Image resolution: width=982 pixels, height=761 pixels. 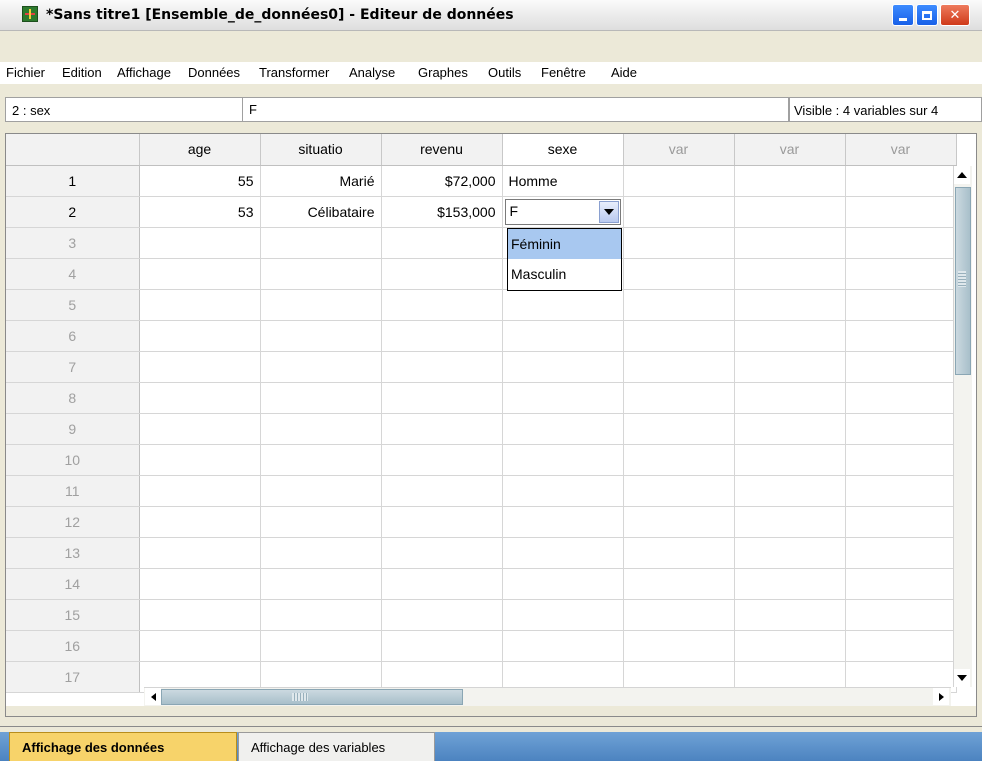 What do you see at coordinates (608, 211) in the screenshot?
I see `dropdown-button` at bounding box center [608, 211].